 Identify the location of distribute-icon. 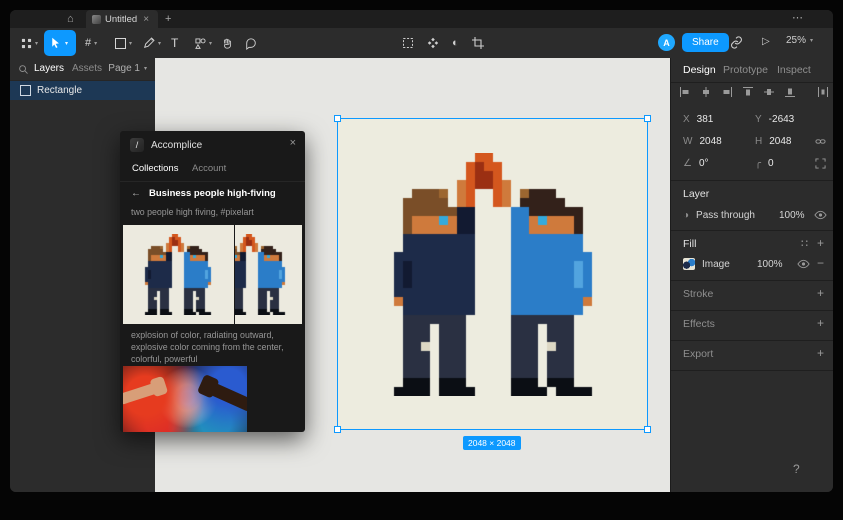
(823, 92).